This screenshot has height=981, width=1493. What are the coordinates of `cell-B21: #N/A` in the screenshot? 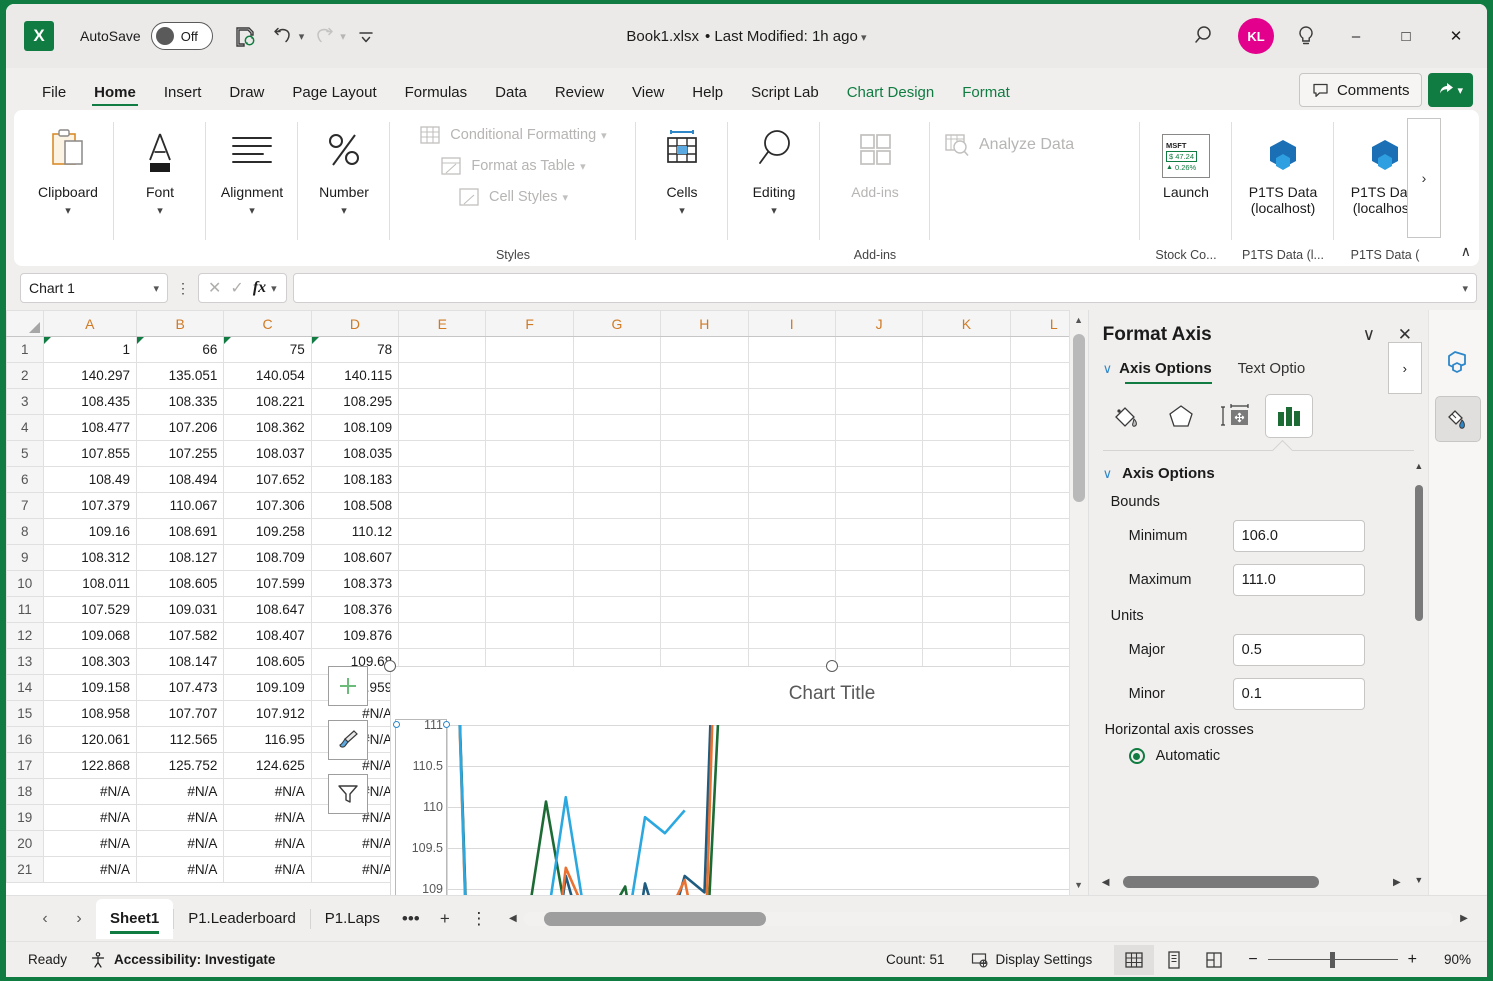 It's located at (180, 869).